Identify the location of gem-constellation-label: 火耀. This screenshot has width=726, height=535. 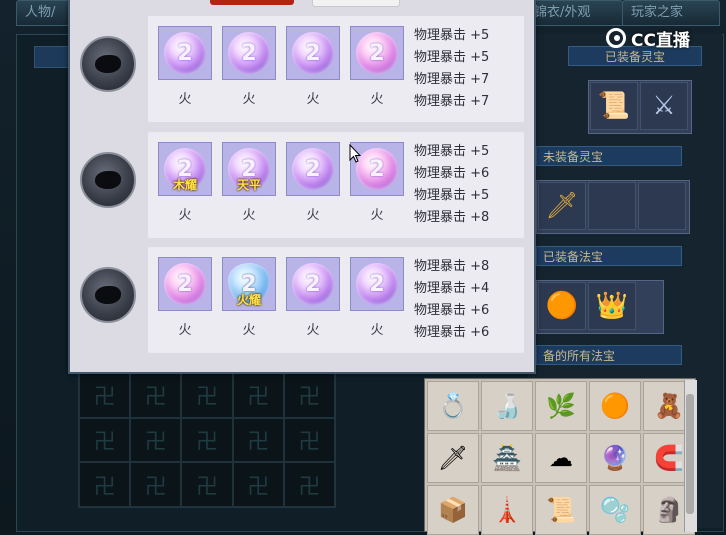
(248, 300).